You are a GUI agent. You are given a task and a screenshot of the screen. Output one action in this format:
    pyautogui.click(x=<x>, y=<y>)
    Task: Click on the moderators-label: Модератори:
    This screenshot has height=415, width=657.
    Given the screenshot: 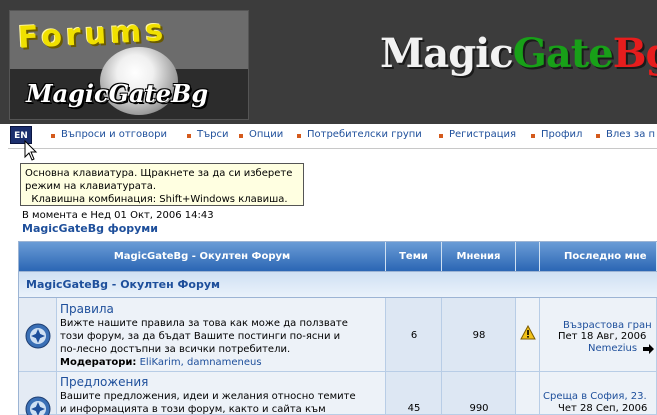 What is the action you would take?
    pyautogui.click(x=98, y=362)
    